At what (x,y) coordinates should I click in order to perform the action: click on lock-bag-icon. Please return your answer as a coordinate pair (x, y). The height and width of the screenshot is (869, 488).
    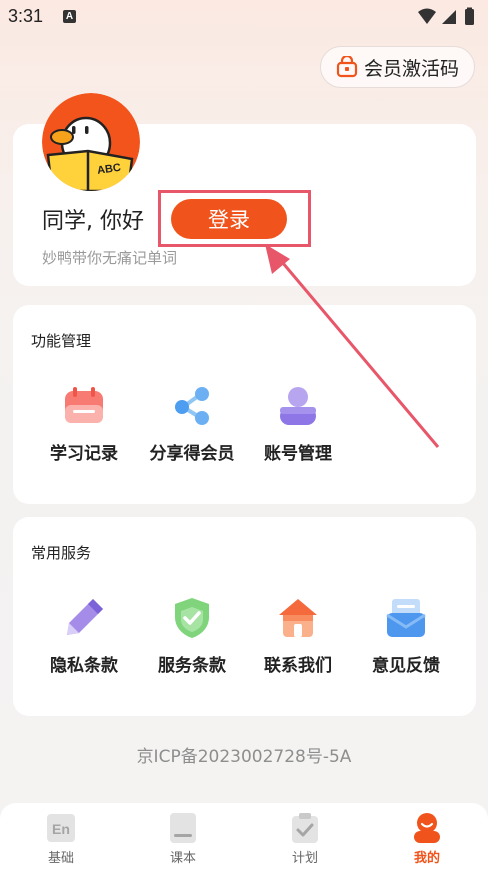
    Looking at the image, I should click on (347, 67).